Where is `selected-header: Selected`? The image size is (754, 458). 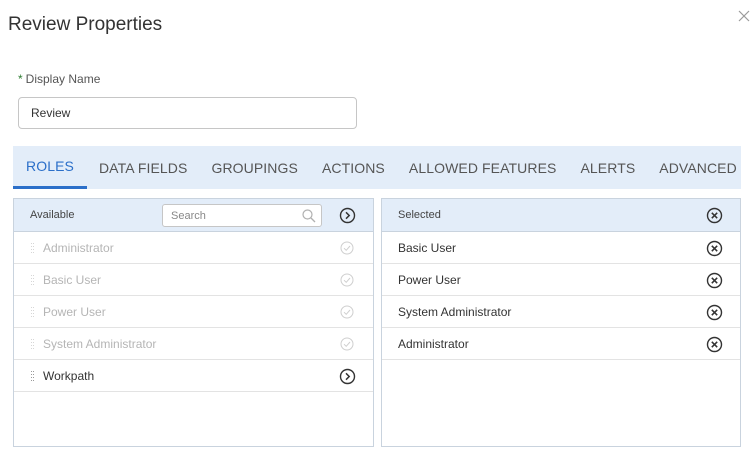
selected-header: Selected is located at coordinates (561, 215).